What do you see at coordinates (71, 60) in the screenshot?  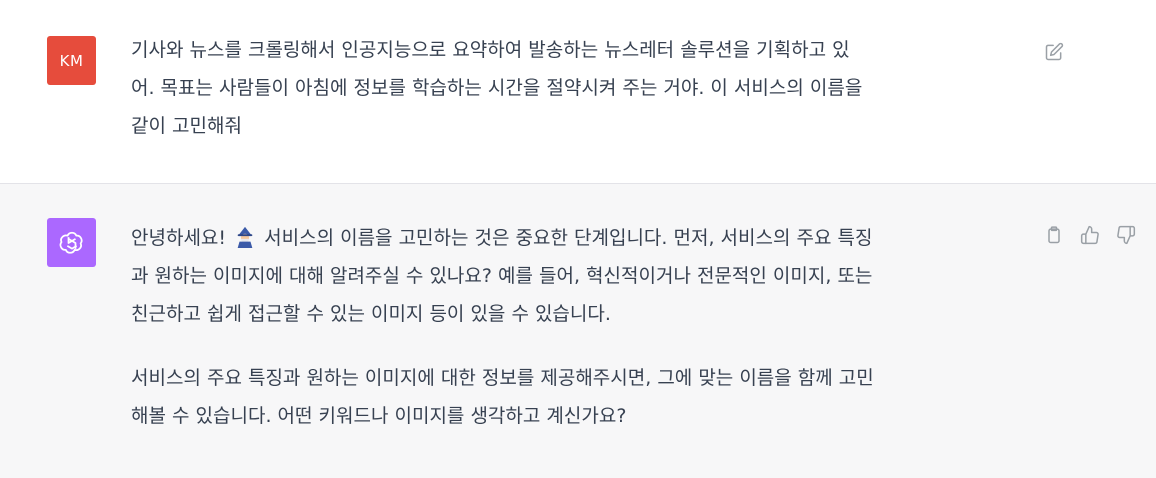 I see `user-avatar: KM` at bounding box center [71, 60].